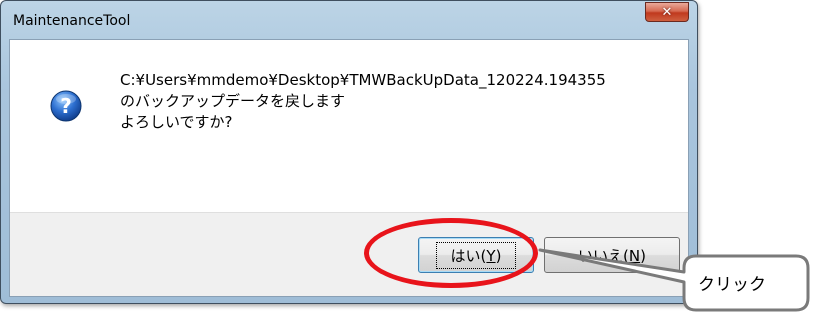 This screenshot has height=320, width=817. I want to click on no-button: いいえ(N), so click(612, 255).